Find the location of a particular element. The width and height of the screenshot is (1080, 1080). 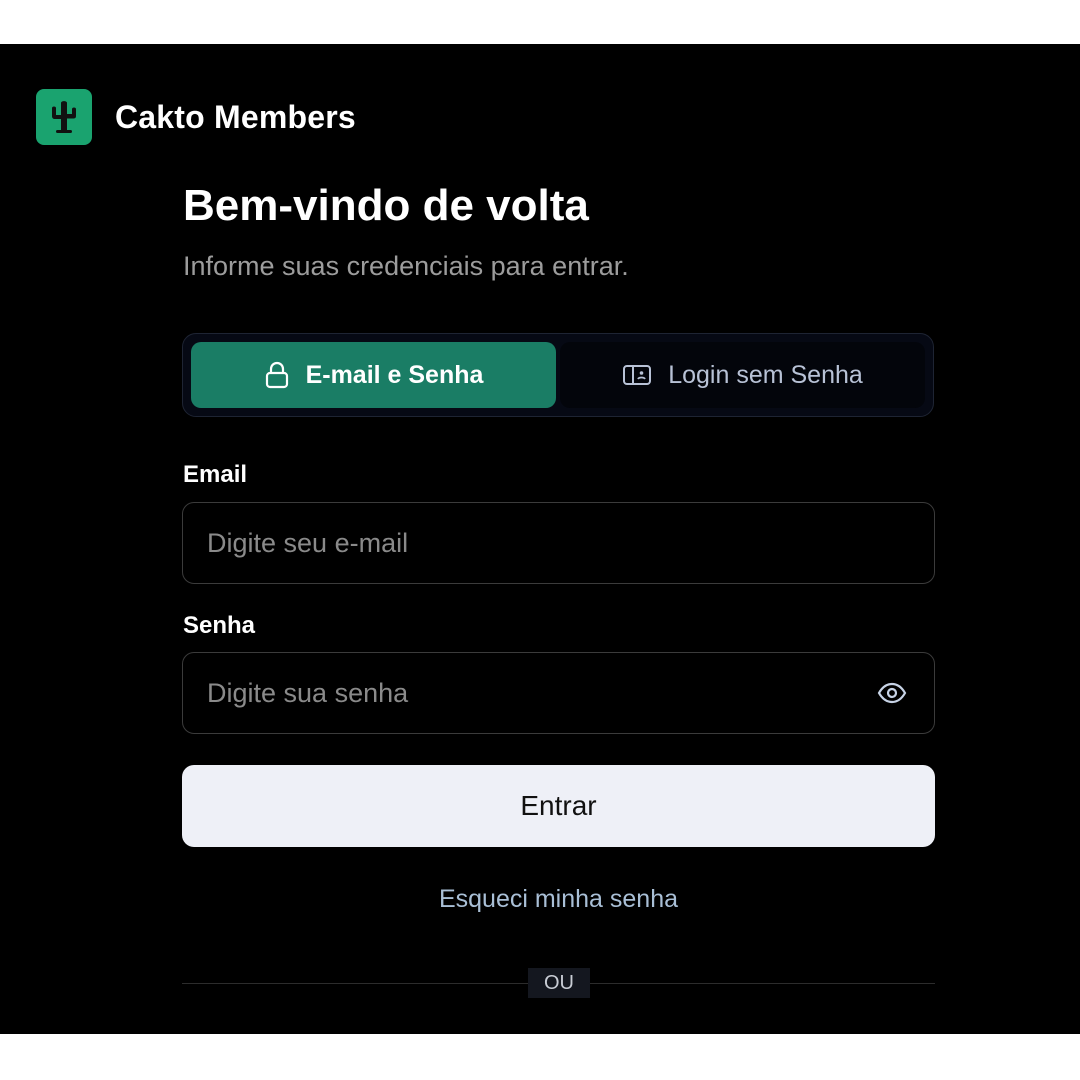

brand-header: Cakto Members is located at coordinates (196, 117).